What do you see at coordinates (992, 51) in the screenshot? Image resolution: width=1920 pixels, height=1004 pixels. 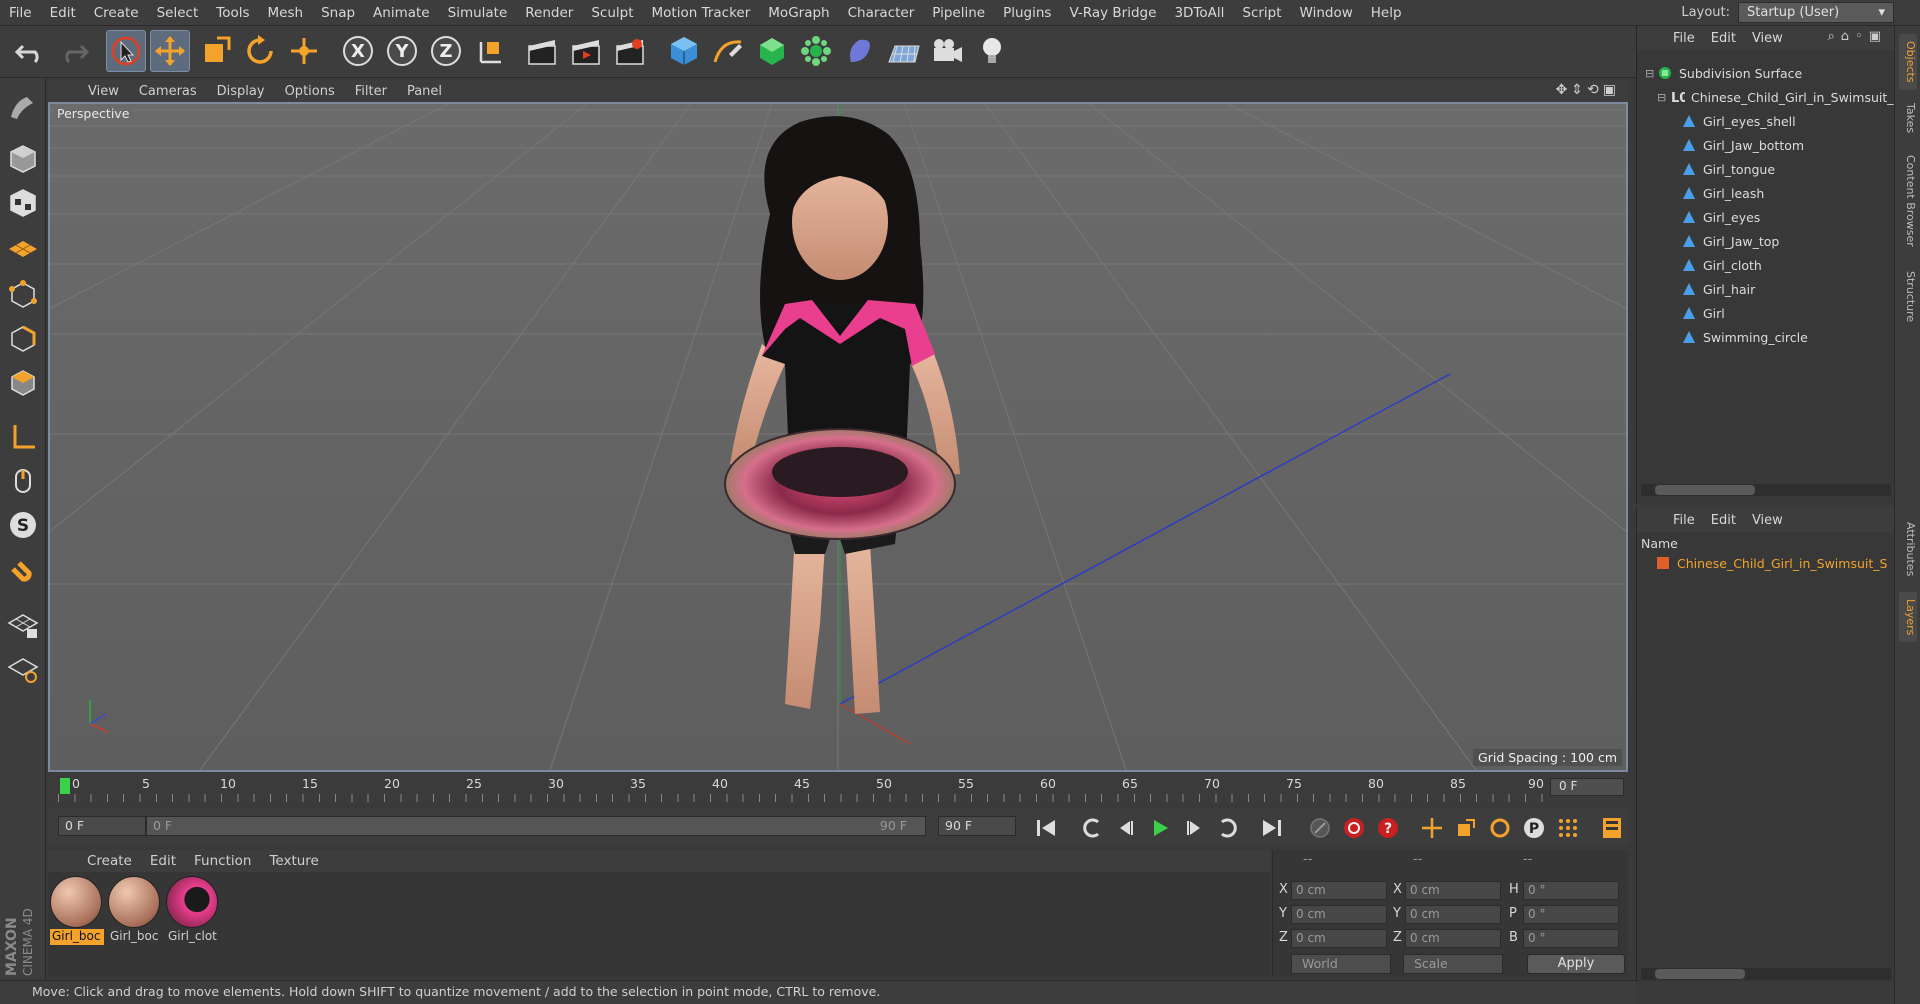 I see `add-light-button` at bounding box center [992, 51].